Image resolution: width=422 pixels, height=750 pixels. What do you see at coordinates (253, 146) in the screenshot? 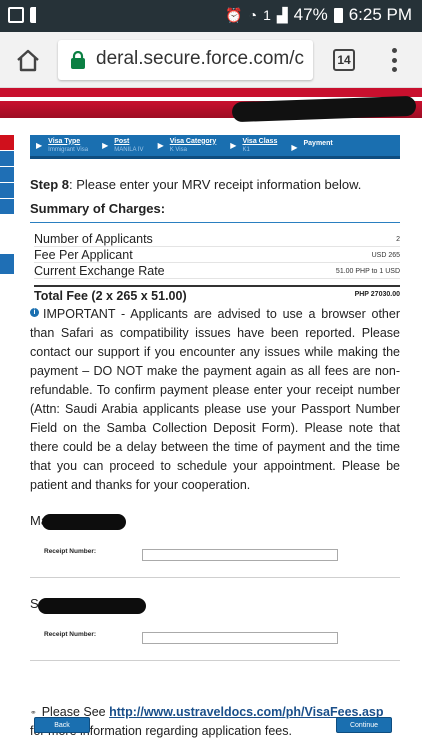
I see `step-visa-class: ▶ Visa Class K1` at bounding box center [253, 146].